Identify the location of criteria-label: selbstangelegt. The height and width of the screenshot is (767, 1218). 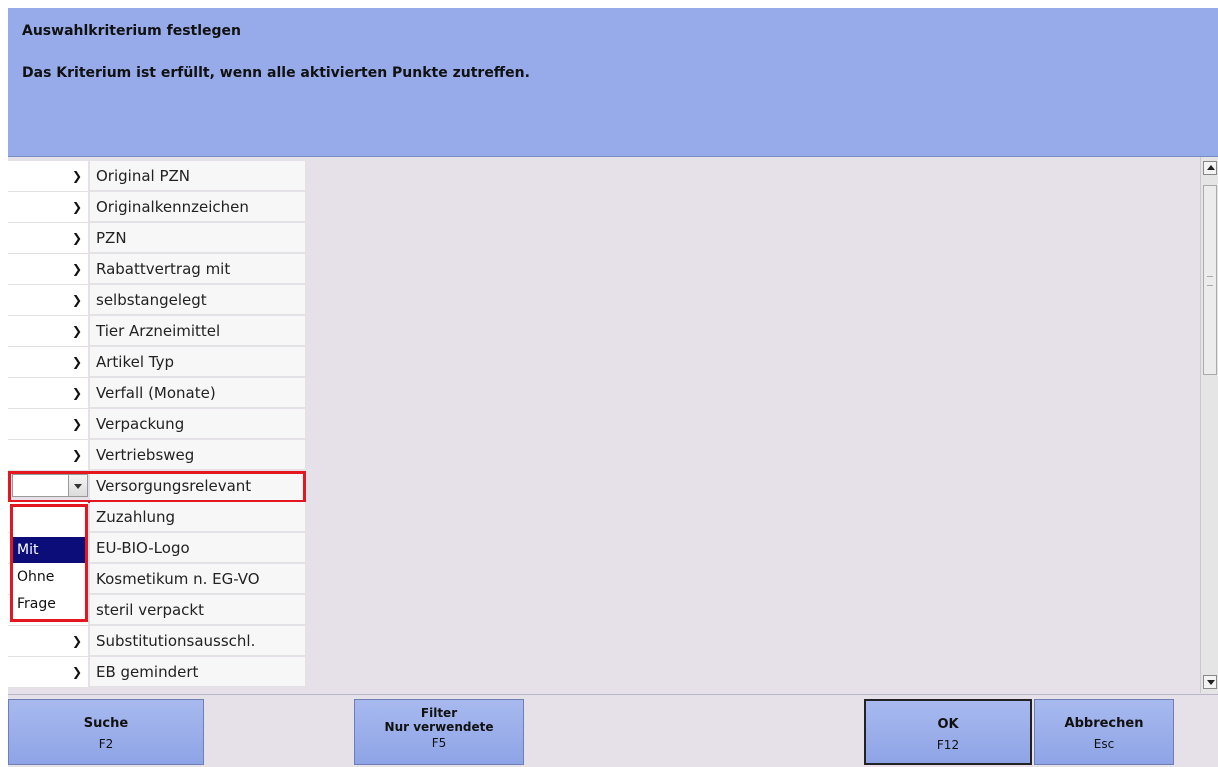
(198, 300).